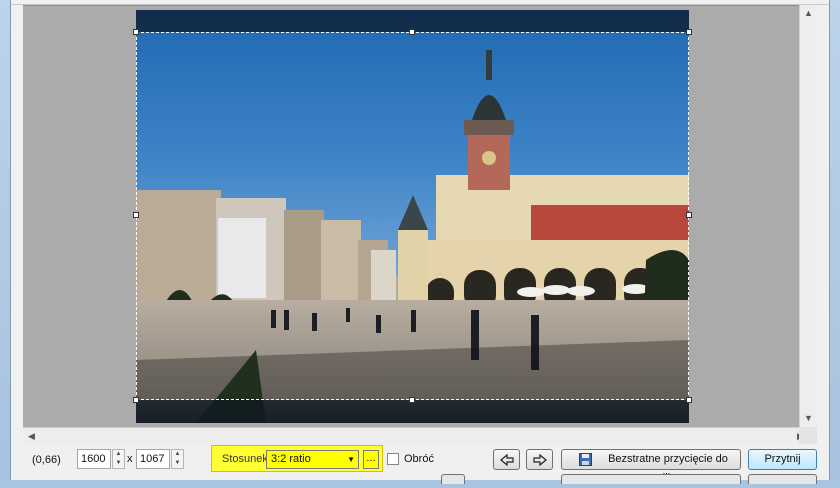  Describe the element at coordinates (689, 215) in the screenshot. I see `crop-handle-right` at that location.